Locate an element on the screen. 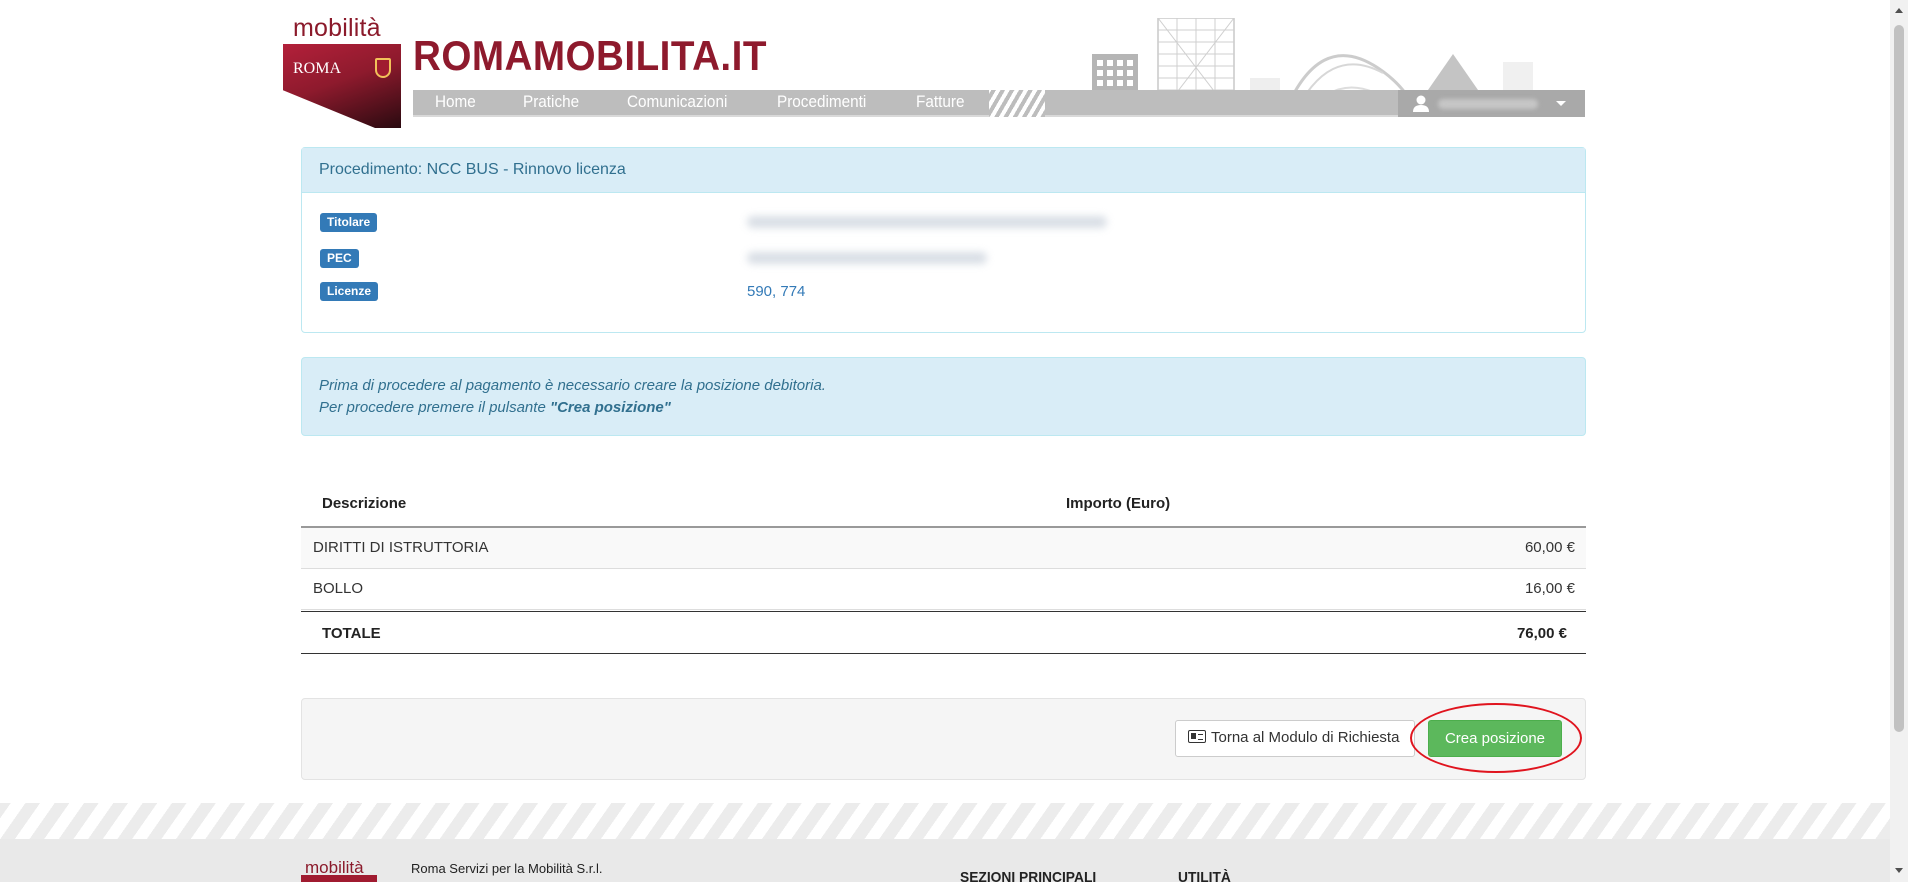 The image size is (1908, 886). roma-crest-icon is located at coordinates (383, 68).